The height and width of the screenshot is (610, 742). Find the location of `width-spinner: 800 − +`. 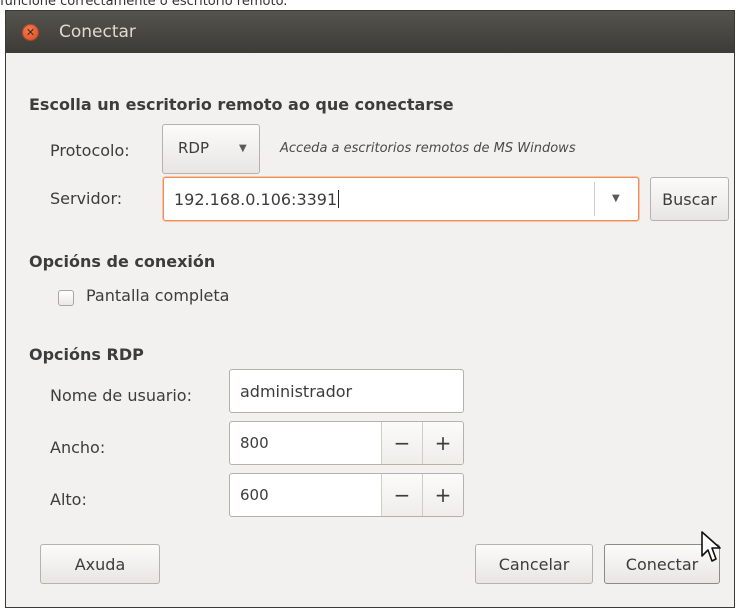

width-spinner: 800 − + is located at coordinates (346, 443).